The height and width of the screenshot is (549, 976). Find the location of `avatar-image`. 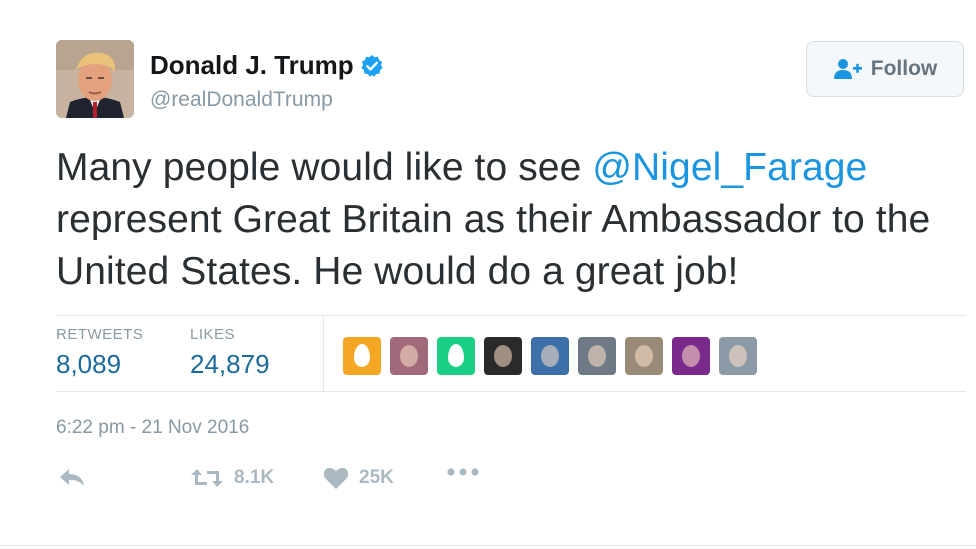

avatar-image is located at coordinates (95, 79).